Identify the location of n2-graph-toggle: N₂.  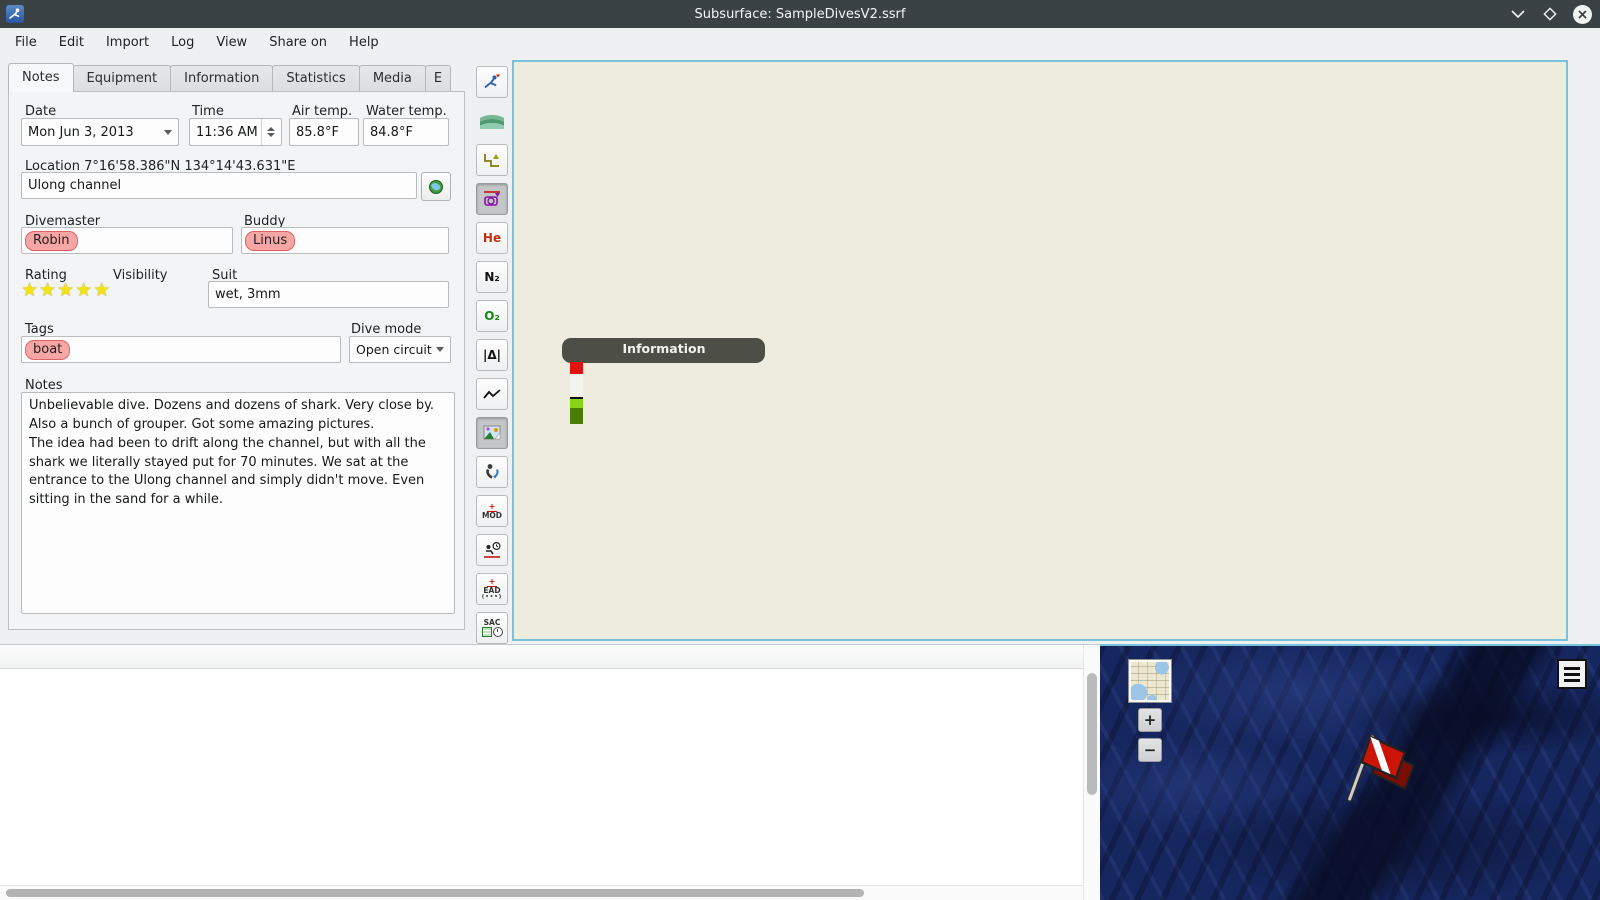
(492, 277).